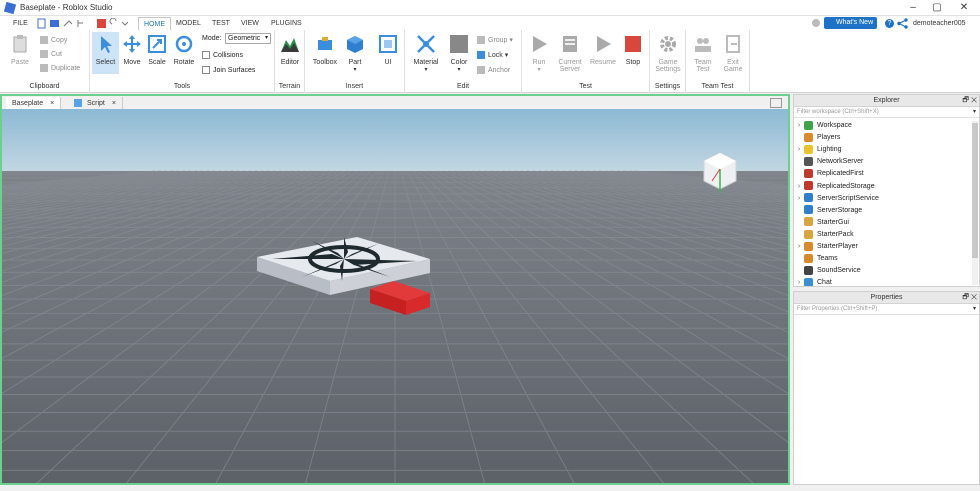 The height and width of the screenshot is (491, 980). Describe the element at coordinates (821, 223) in the screenshot. I see `explorer-item-startergui: StarterGui` at that location.